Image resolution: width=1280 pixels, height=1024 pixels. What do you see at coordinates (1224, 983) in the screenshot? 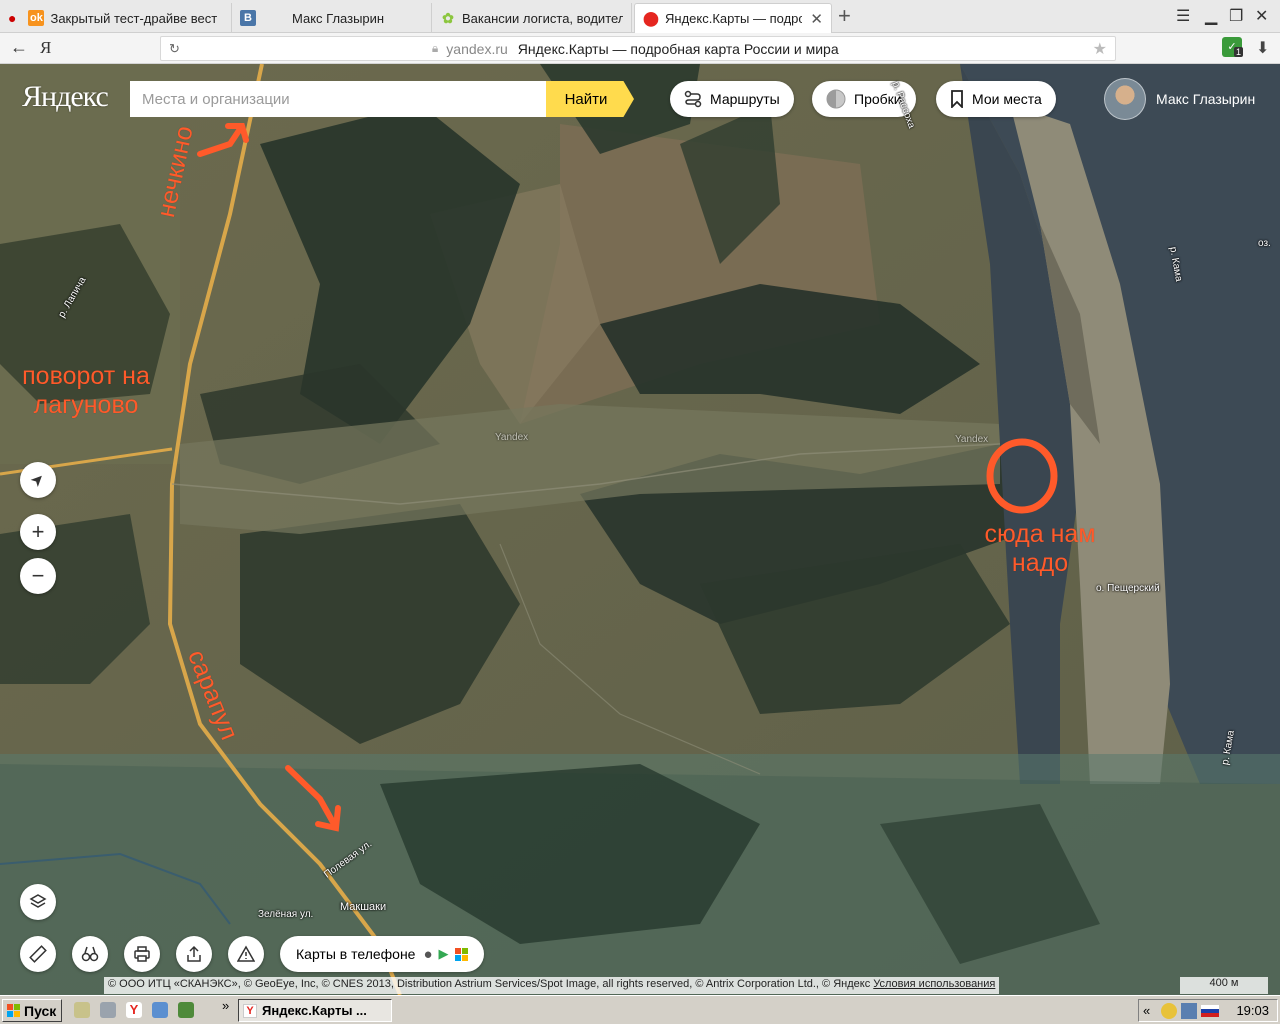
I see `scale-label: 400 м` at bounding box center [1224, 983].